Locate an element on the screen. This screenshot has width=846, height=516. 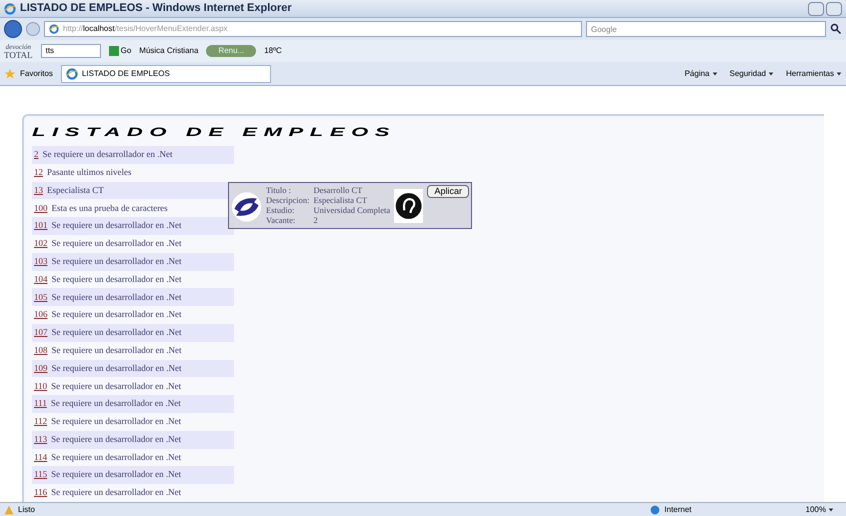
list-row: 110 Se requiere un desarrollador en .Net is located at coordinates (133, 386).